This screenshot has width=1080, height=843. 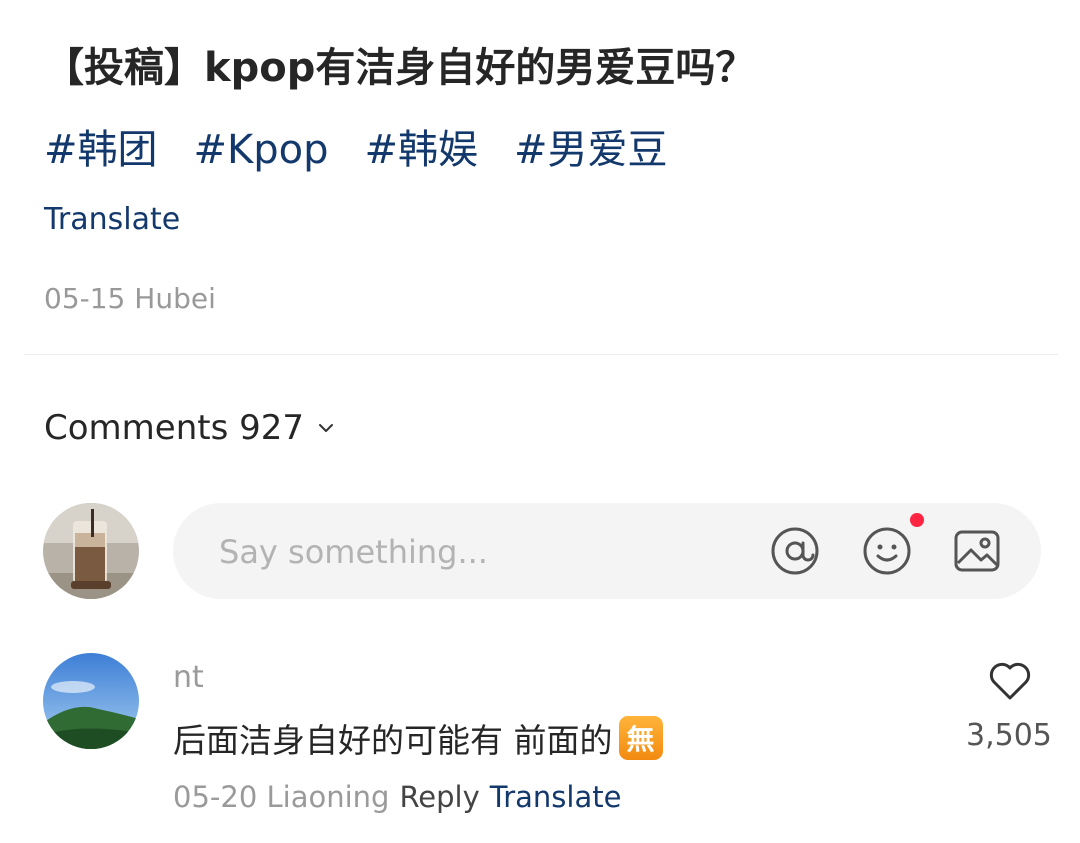 I want to click on coffee-photo-icon, so click(x=91, y=551).